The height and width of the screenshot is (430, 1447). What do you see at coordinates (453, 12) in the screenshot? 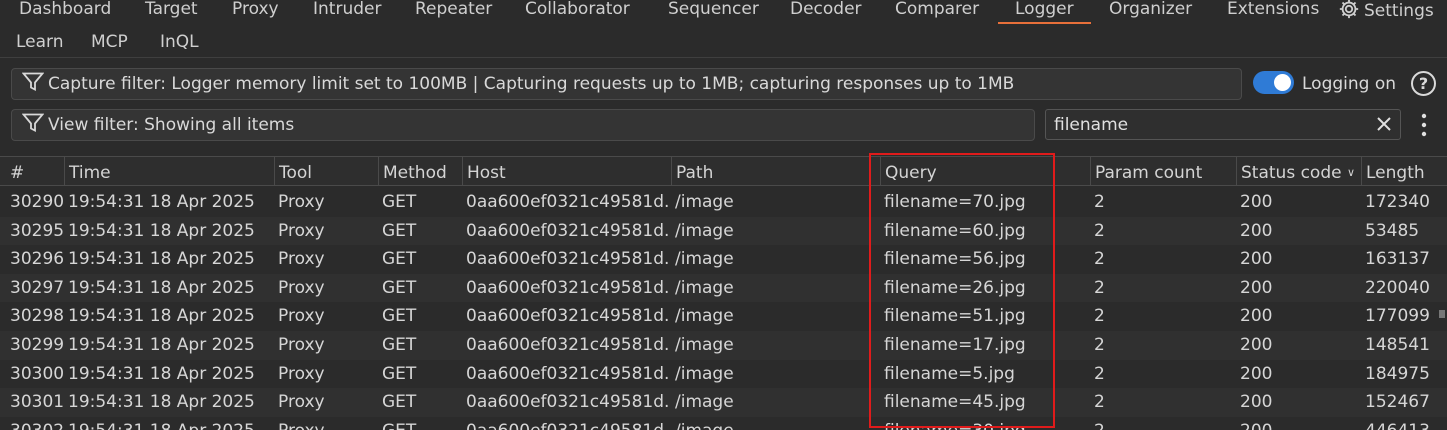
I see `tab-repeater: Repeater` at bounding box center [453, 12].